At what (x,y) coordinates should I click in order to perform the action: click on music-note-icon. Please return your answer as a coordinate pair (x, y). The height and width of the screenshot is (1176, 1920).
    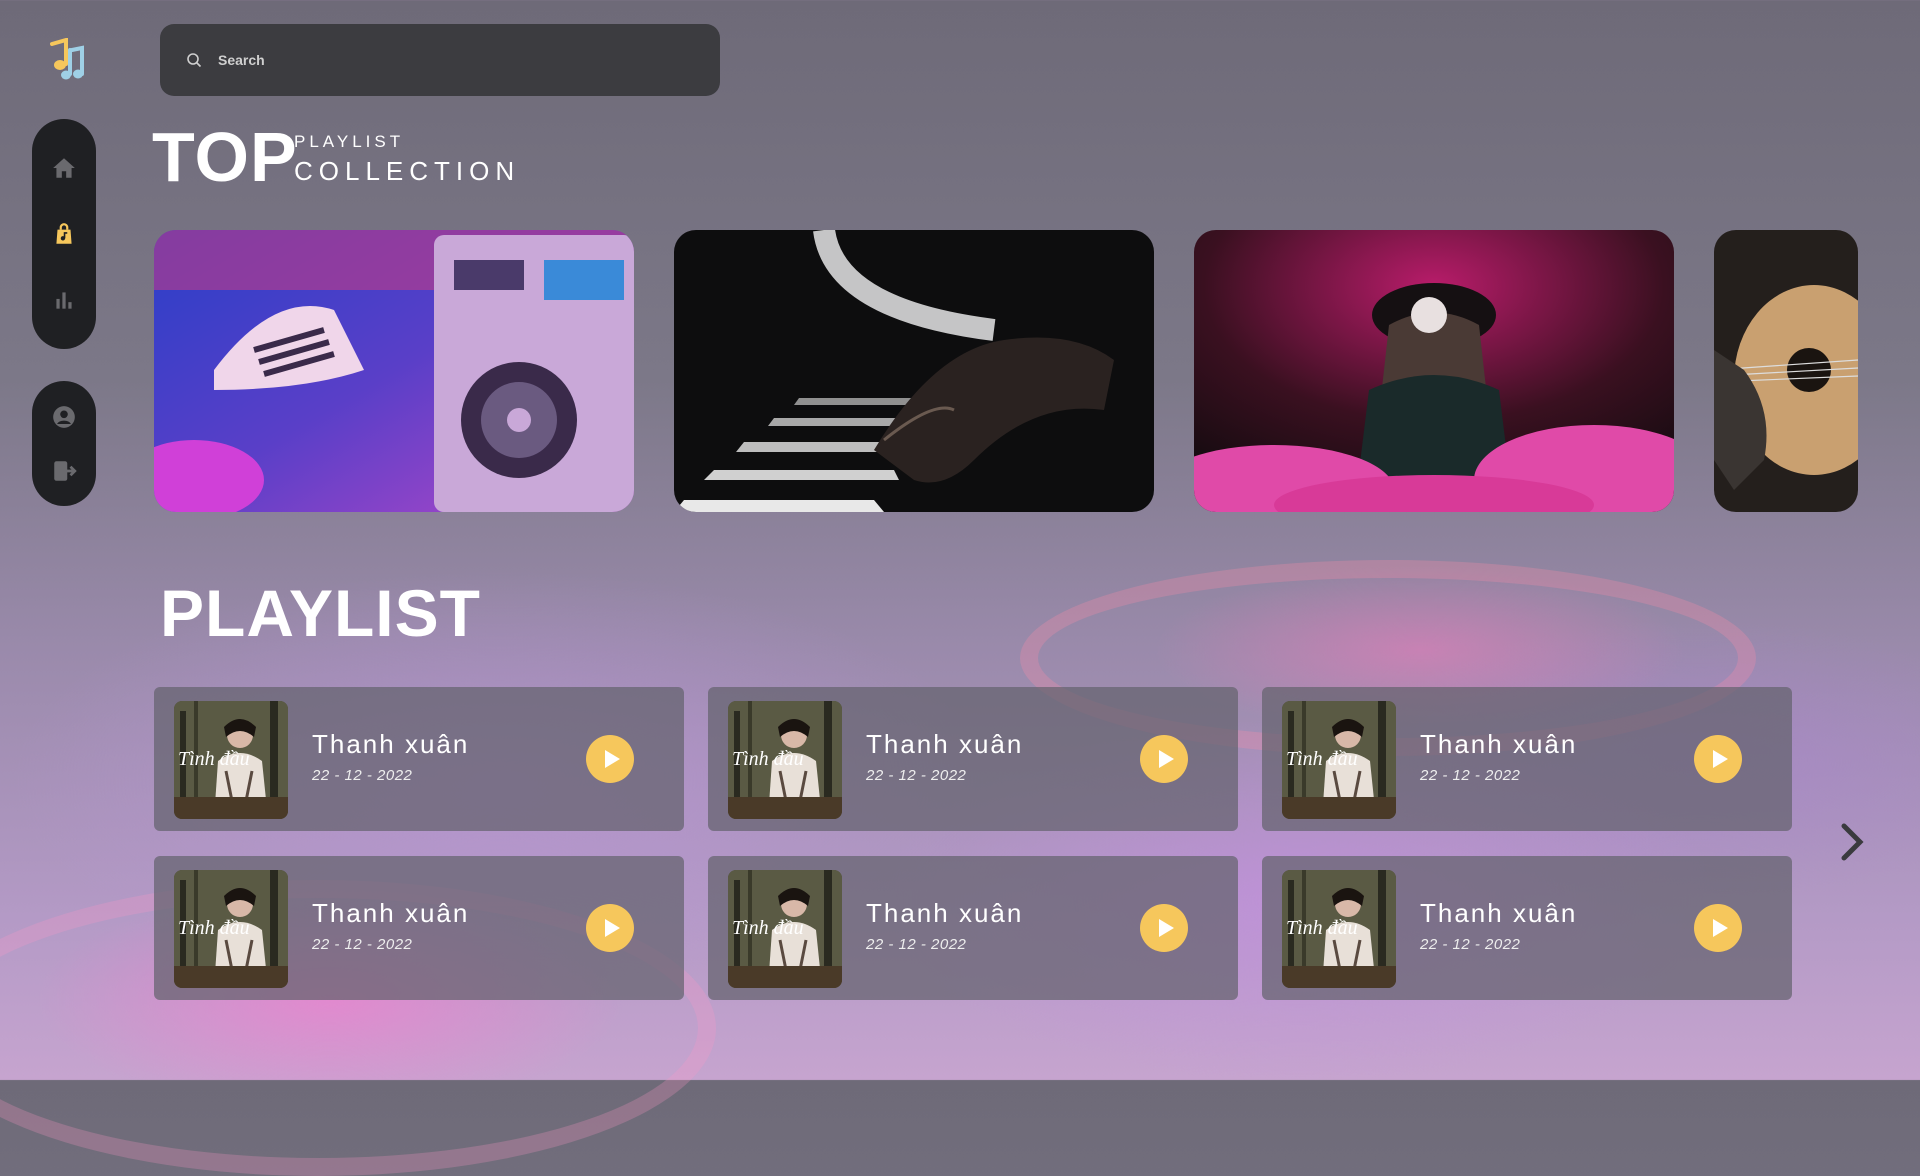
    Looking at the image, I should click on (67, 58).